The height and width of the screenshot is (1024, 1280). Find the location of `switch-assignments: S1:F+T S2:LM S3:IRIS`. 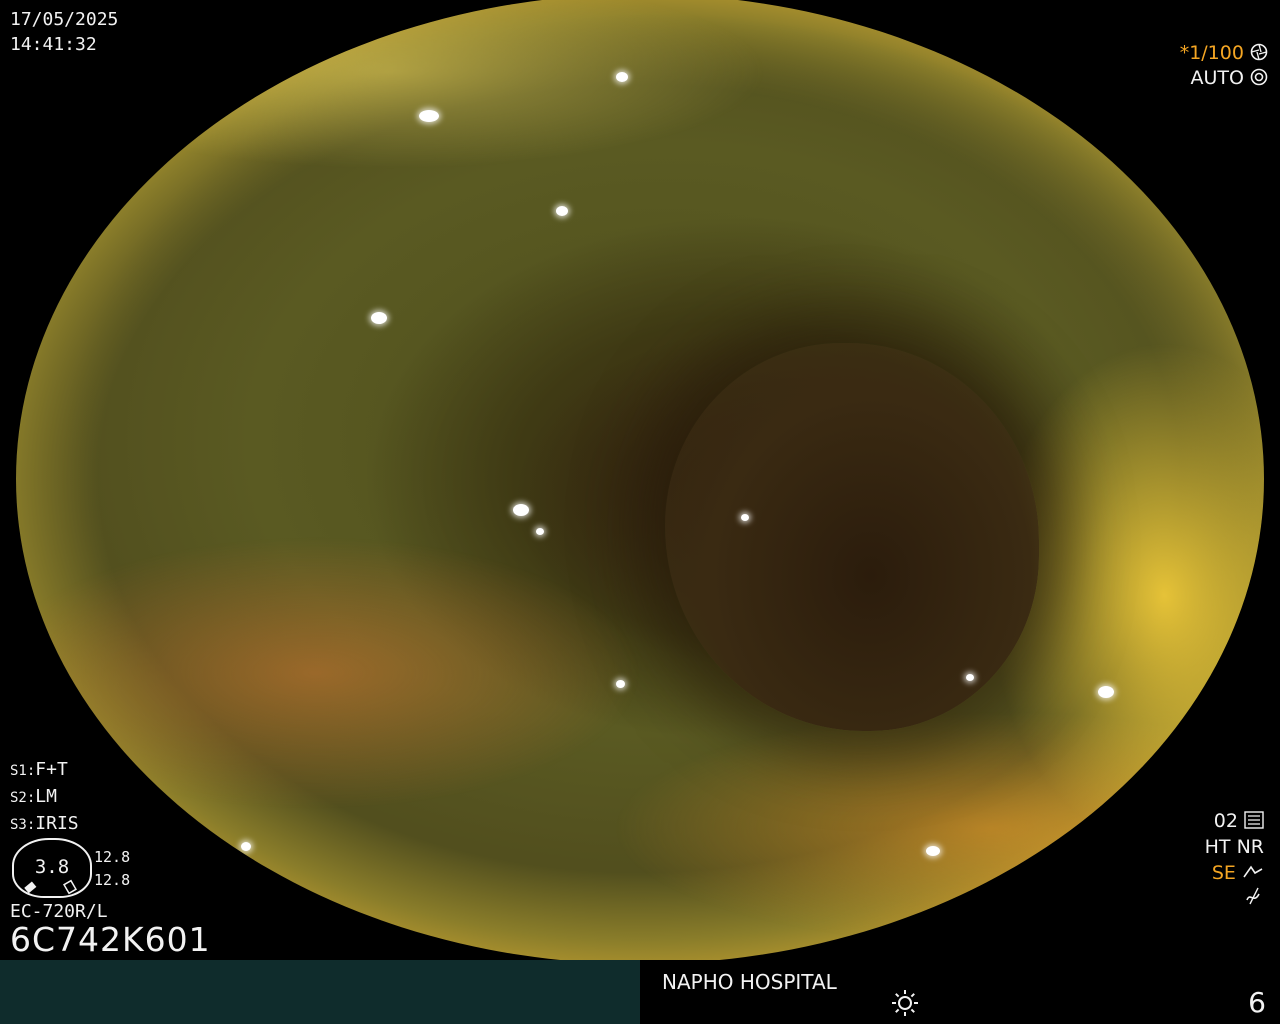

switch-assignments: S1:F+T S2:LM S3:IRIS is located at coordinates (44, 797).